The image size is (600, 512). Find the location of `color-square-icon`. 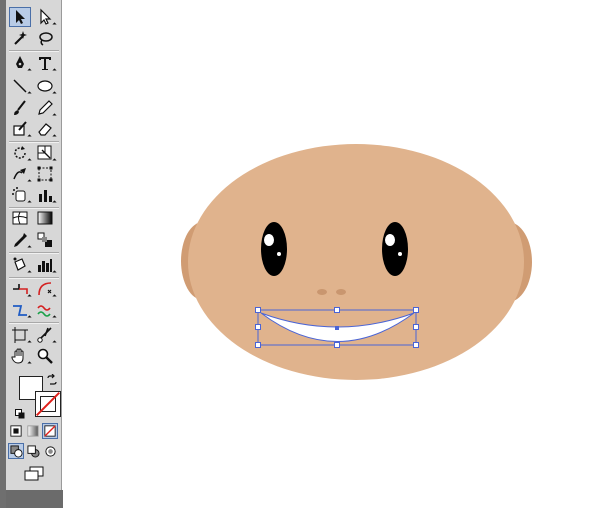

color-square-icon is located at coordinates (15, 431).